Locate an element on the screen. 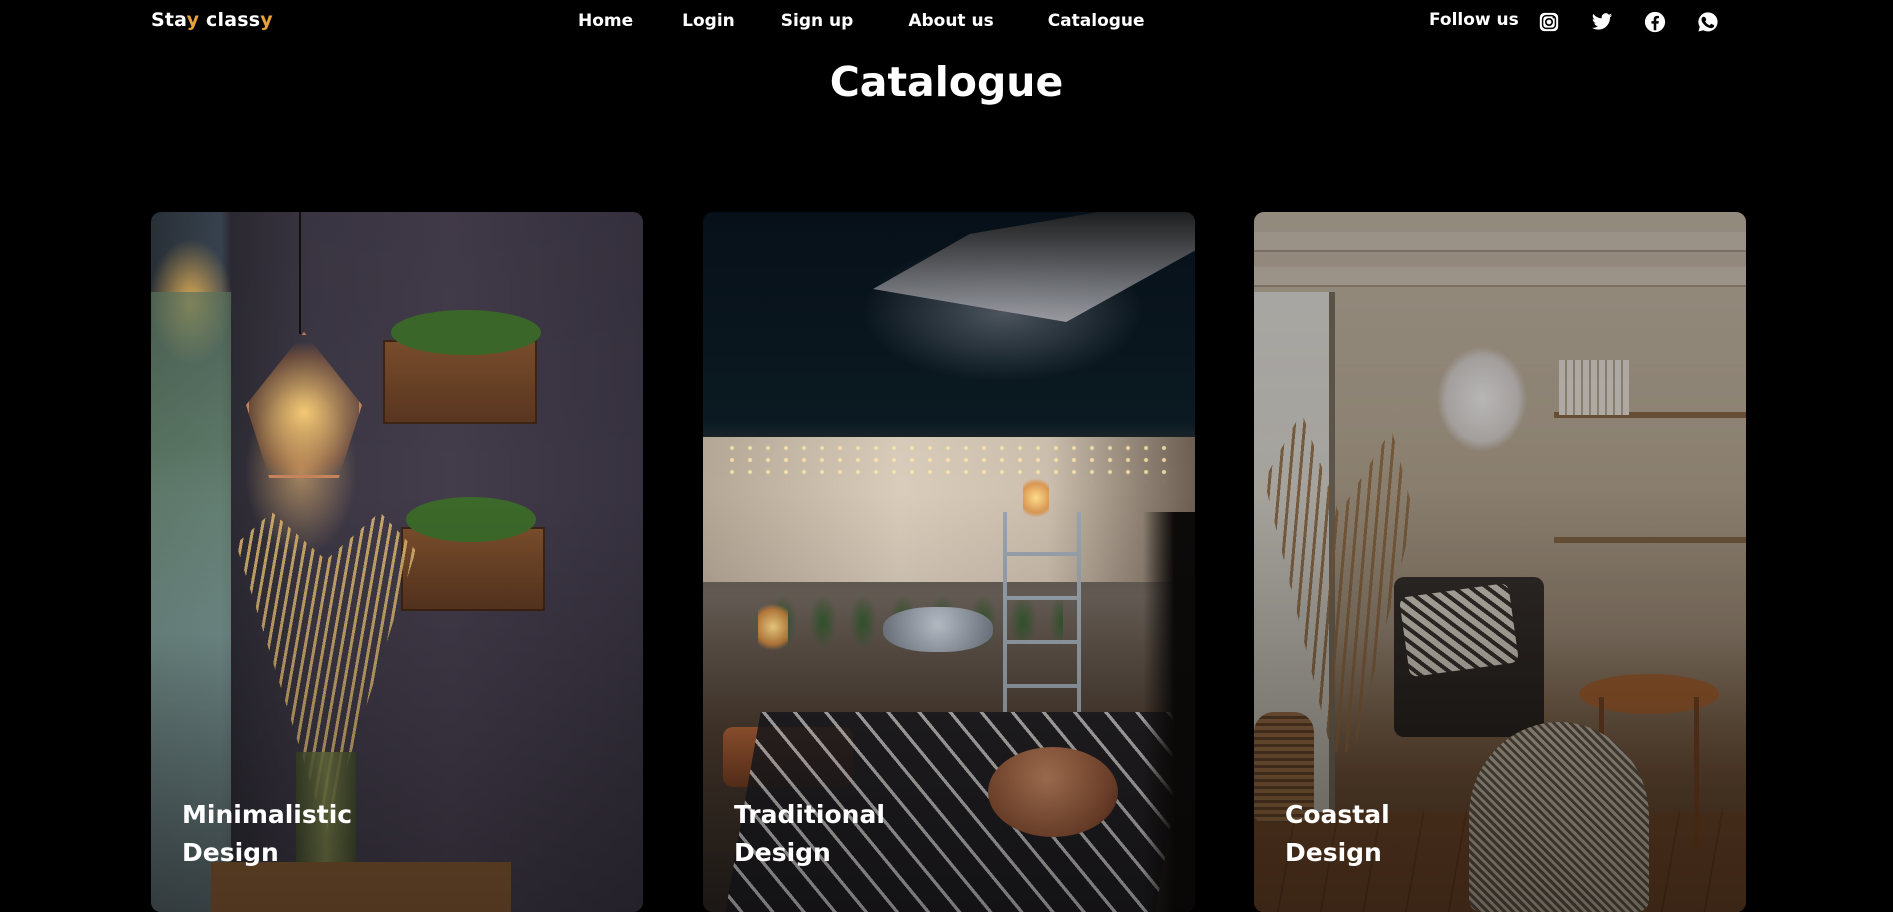 This screenshot has height=912, width=1893. card-title-line1: Traditional is located at coordinates (809, 814).